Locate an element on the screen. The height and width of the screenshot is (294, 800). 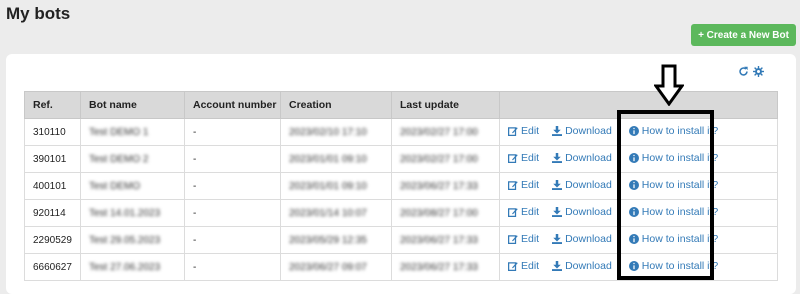
table-tools is located at coordinates (751, 71).